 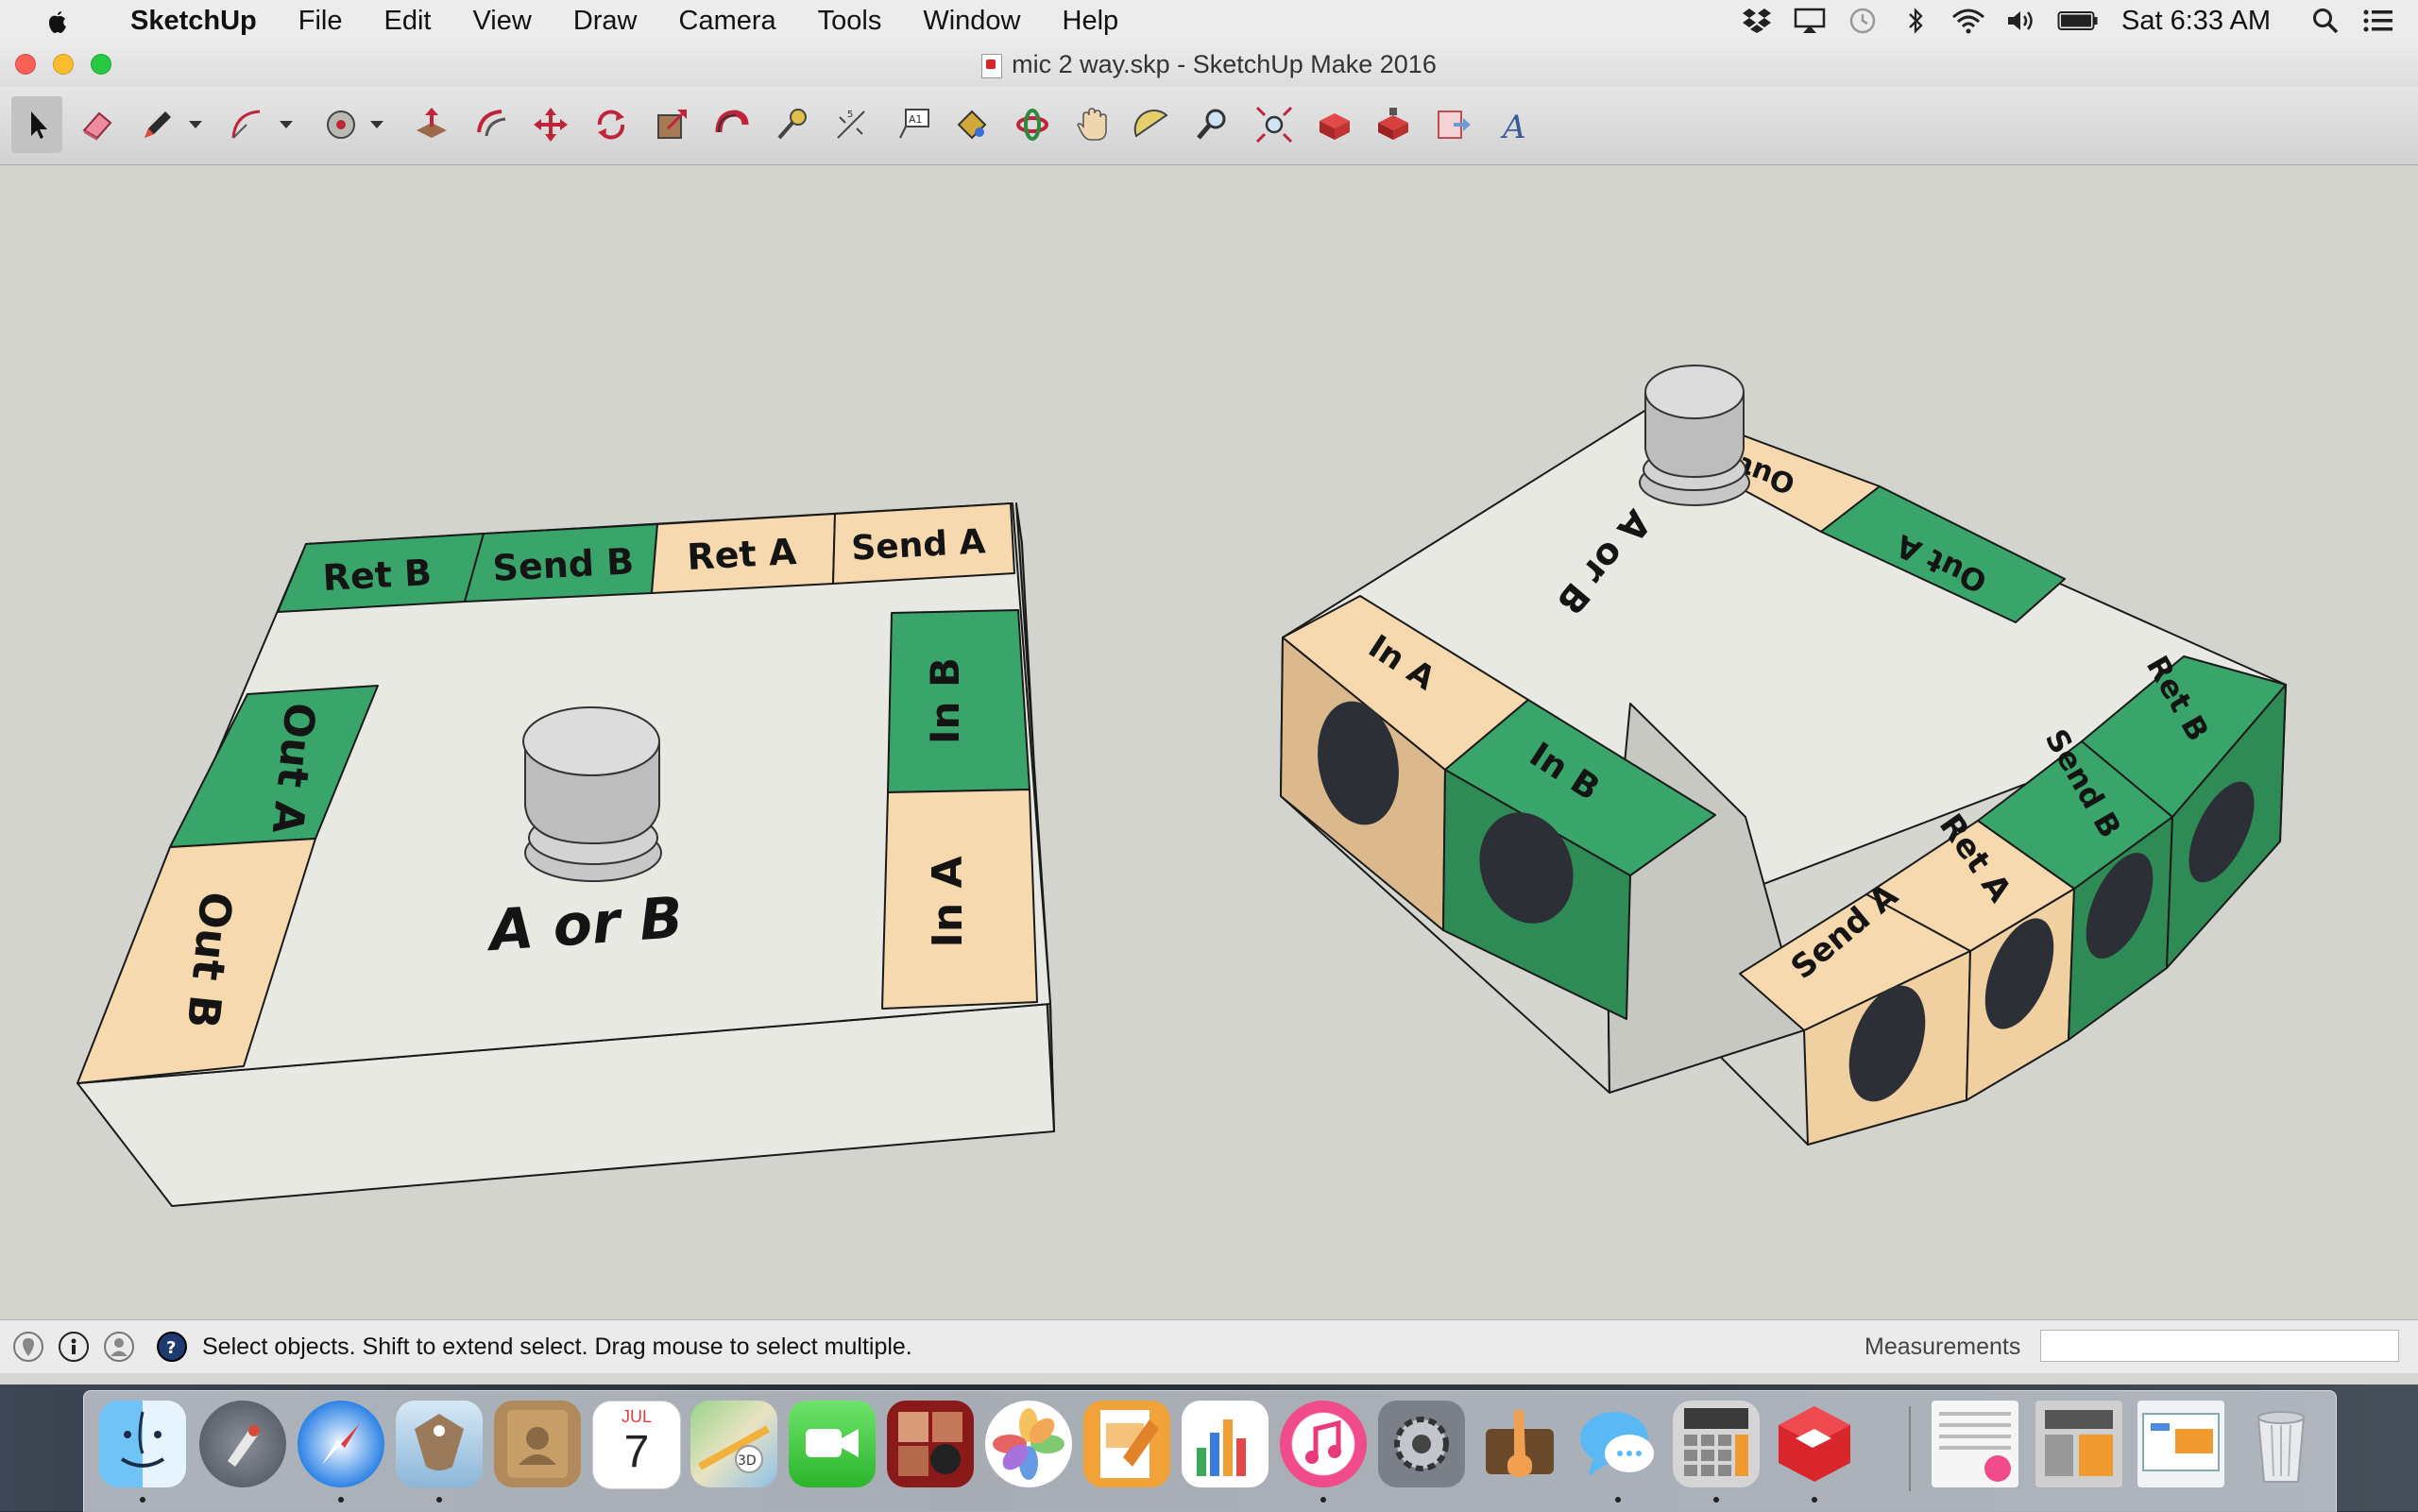 I want to click on 3d-warehouse-tool, so click(x=1334, y=125).